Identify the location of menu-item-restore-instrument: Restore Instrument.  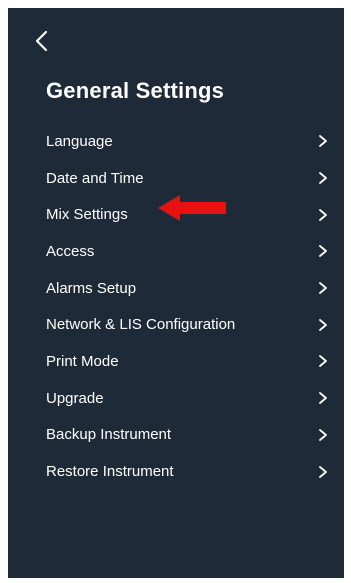
(176, 471).